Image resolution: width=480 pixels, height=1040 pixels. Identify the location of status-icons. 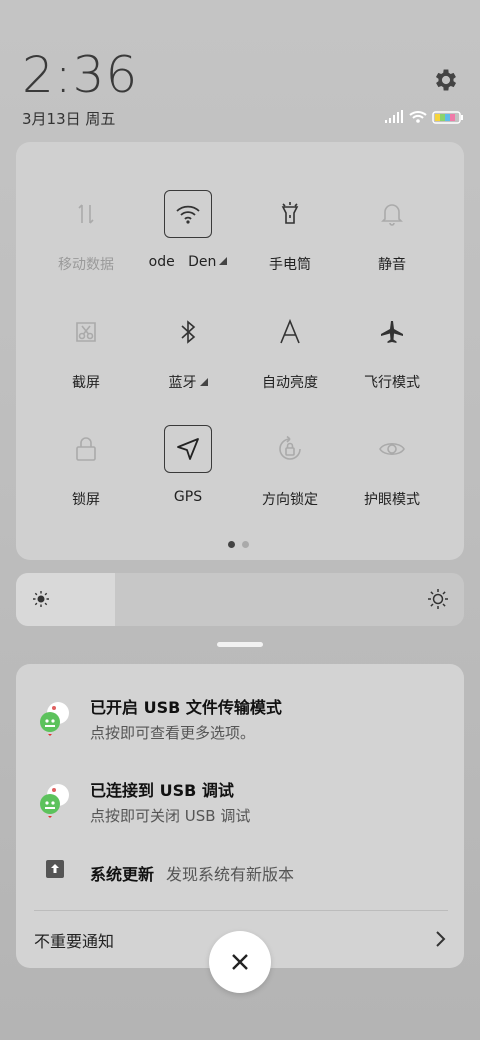
(424, 117).